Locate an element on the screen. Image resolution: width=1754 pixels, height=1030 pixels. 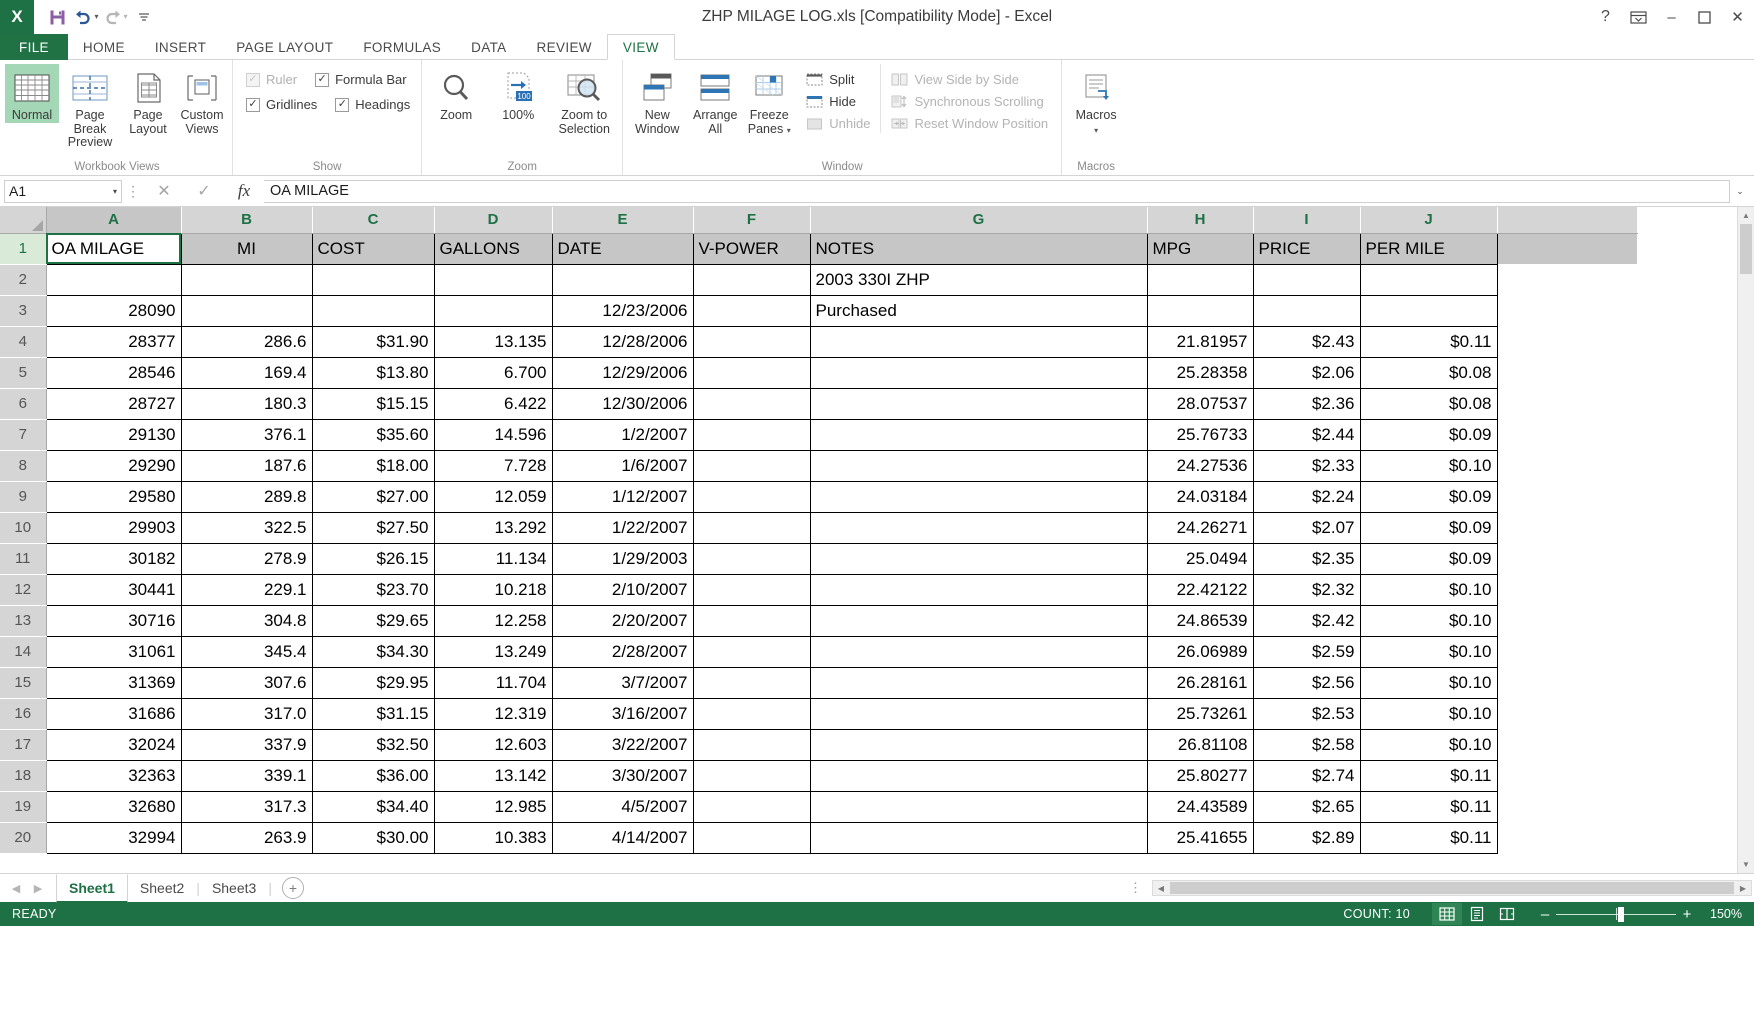
cell-J2 is located at coordinates (1428, 279).